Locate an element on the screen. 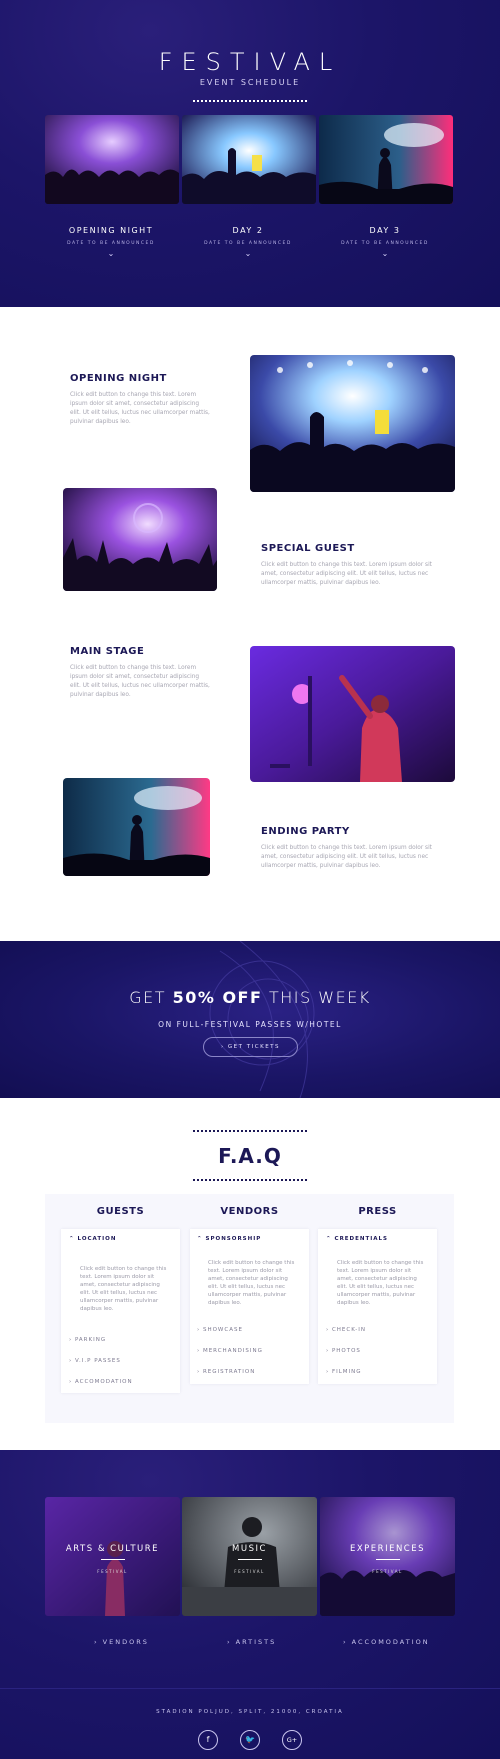 The height and width of the screenshot is (1759, 500). event-photo-dj is located at coordinates (136, 827).